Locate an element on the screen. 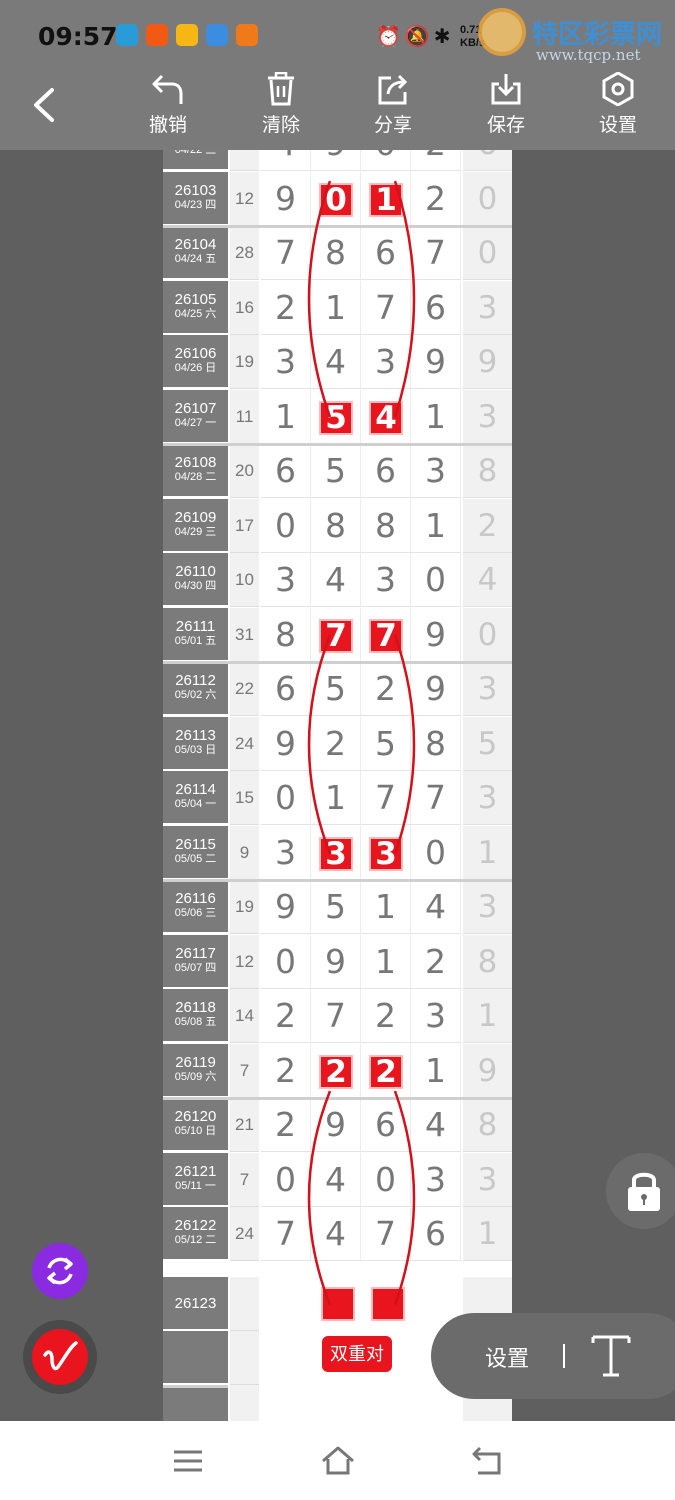 Image resolution: width=675 pixels, height=1500 pixels. save-label: 保存 is located at coordinates (505, 125).